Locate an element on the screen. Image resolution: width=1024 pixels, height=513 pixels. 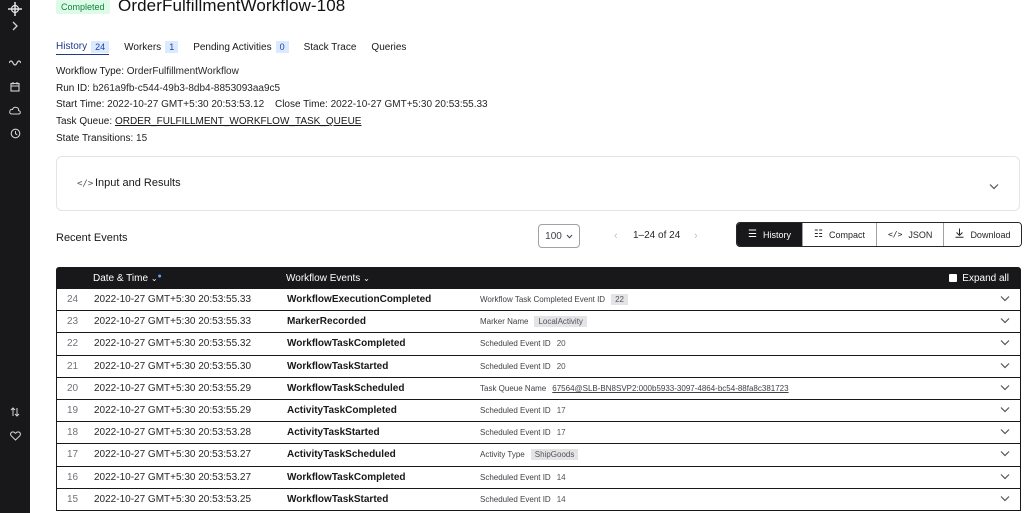
chevron-down-icon is located at coordinates (994, 186).